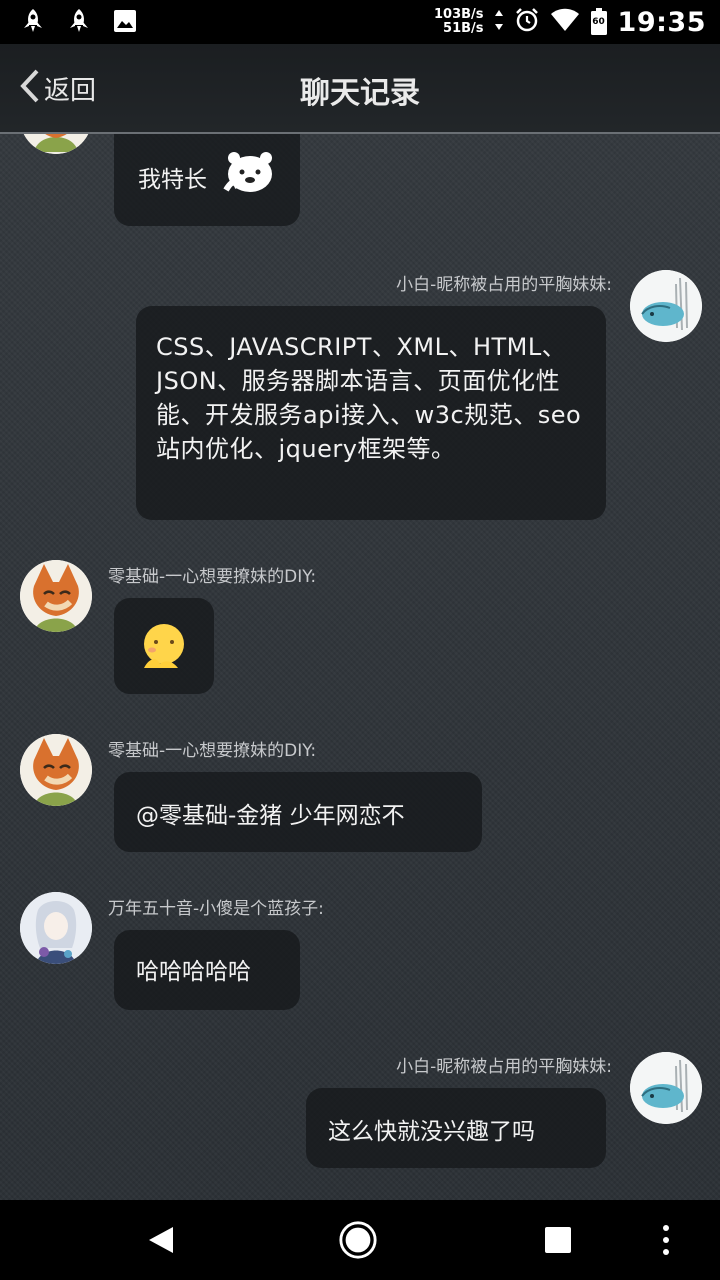  What do you see at coordinates (499, 22) in the screenshot?
I see `transfer-arrows-icon` at bounding box center [499, 22].